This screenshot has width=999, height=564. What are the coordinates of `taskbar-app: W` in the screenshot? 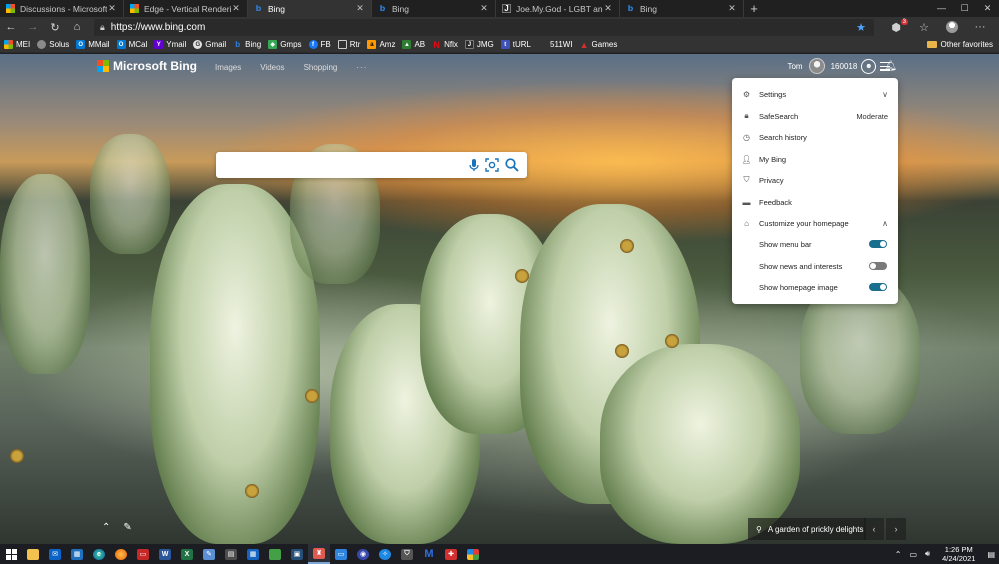 It's located at (165, 554).